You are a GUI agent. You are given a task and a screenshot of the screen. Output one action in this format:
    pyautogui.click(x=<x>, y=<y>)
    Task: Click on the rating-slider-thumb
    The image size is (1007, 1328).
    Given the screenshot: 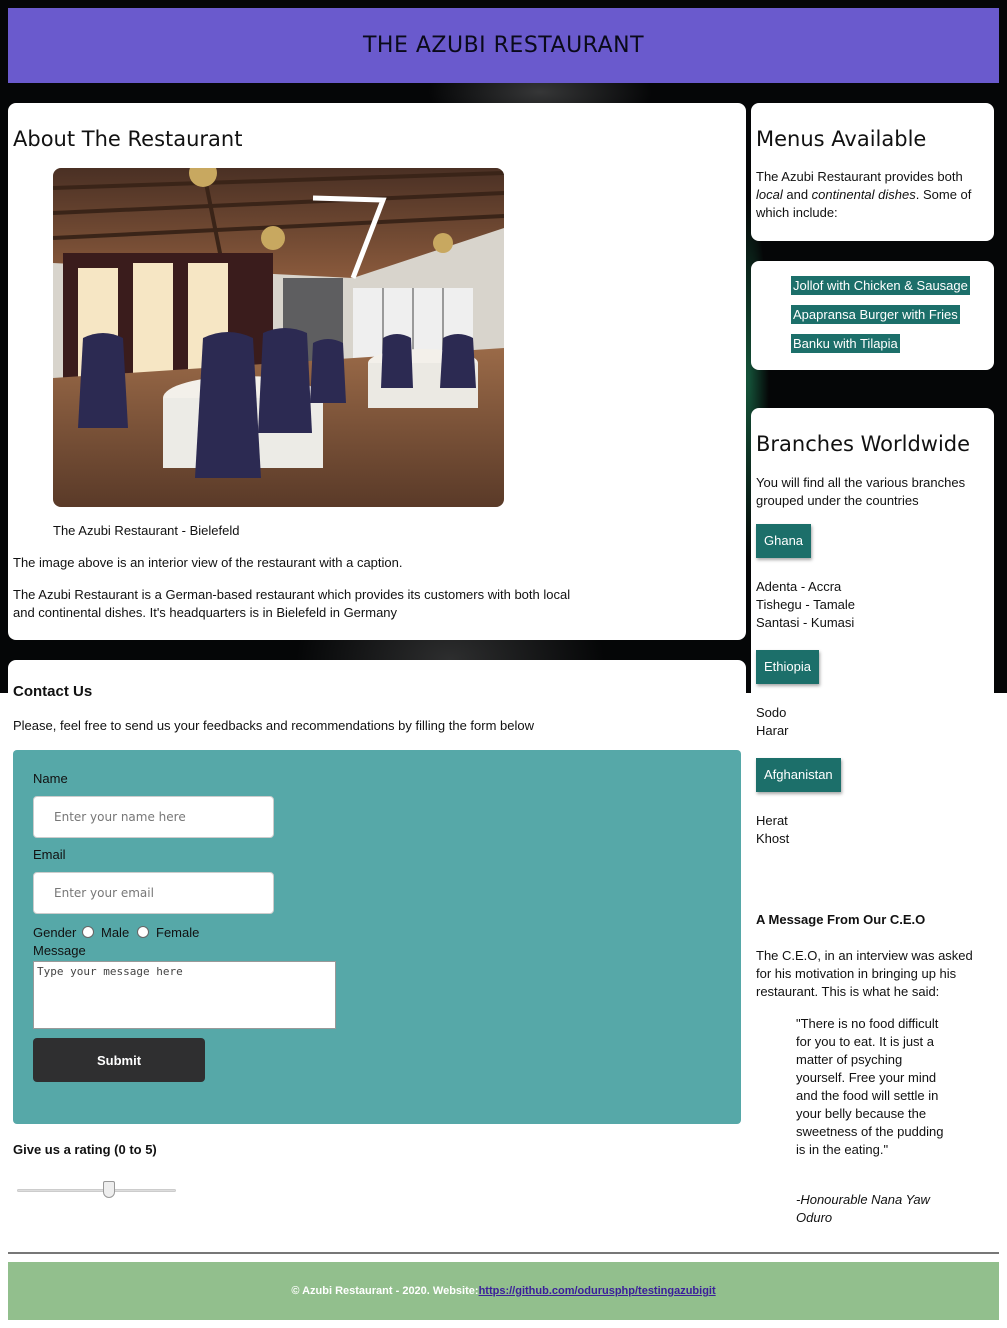 What is the action you would take?
    pyautogui.click(x=109, y=1189)
    